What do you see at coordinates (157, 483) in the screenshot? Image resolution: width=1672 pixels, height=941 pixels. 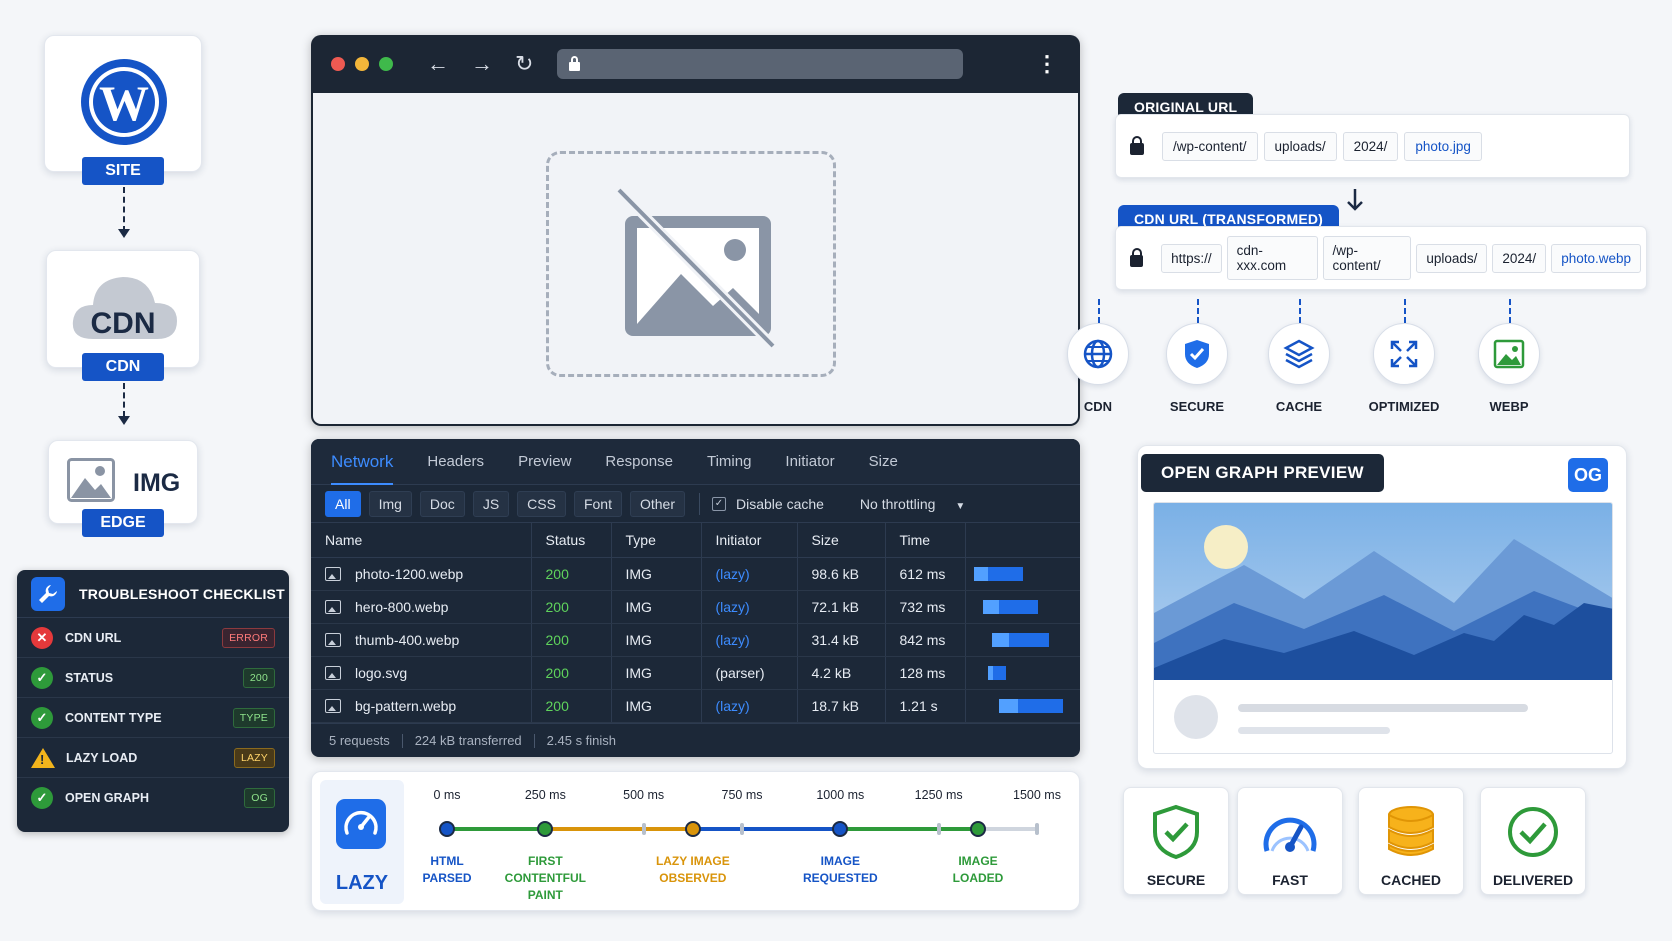 I see `img-text: IMG` at bounding box center [157, 483].